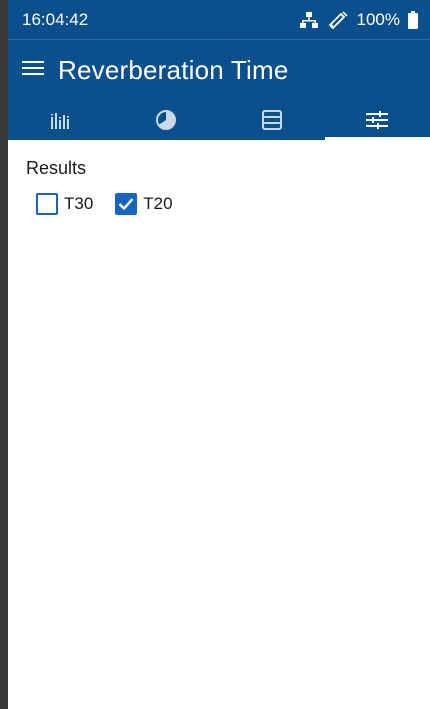 This screenshot has height=709, width=430. I want to click on title-bar: Reverberation Time, so click(219, 70).